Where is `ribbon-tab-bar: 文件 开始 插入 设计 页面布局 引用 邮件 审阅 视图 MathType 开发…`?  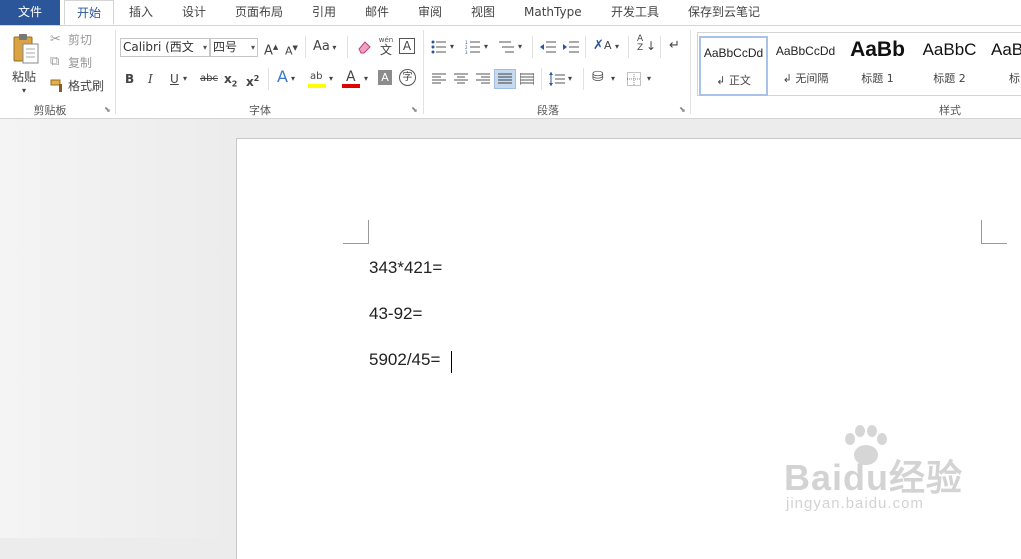
ribbon-tab-bar: 文件 开始 插入 设计 页面布局 引用 邮件 审阅 视图 MathType 开发… is located at coordinates (510, 13).